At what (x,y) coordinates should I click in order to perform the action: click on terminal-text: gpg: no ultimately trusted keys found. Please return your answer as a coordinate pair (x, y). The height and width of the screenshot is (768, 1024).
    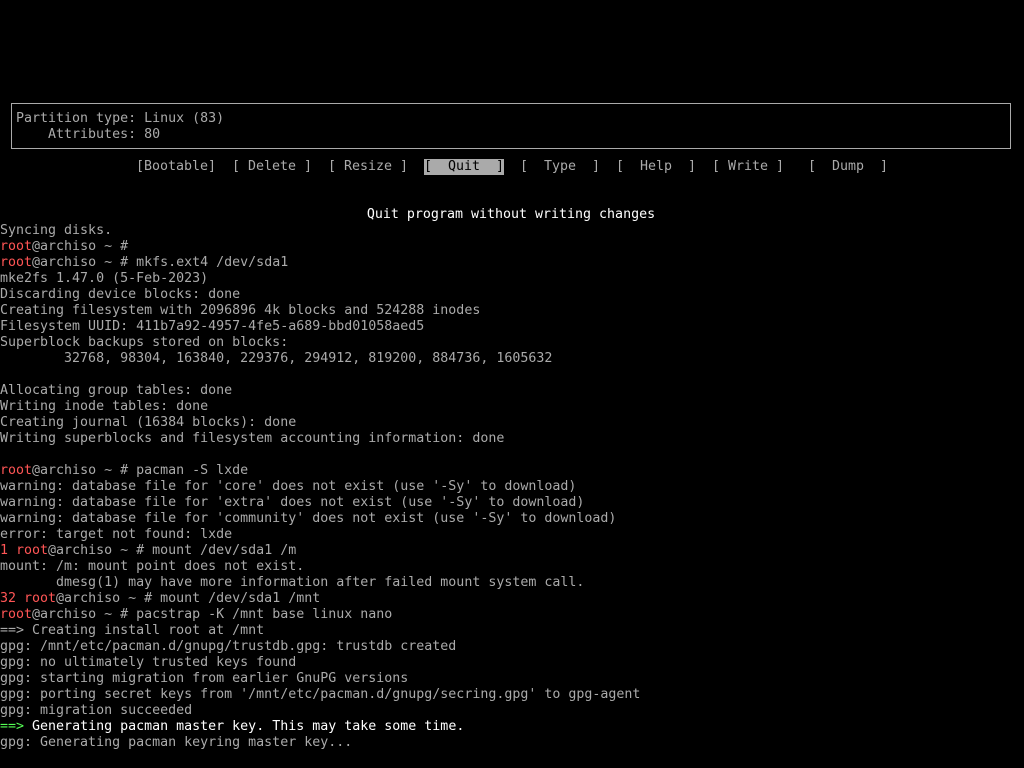
    Looking at the image, I should click on (148, 662).